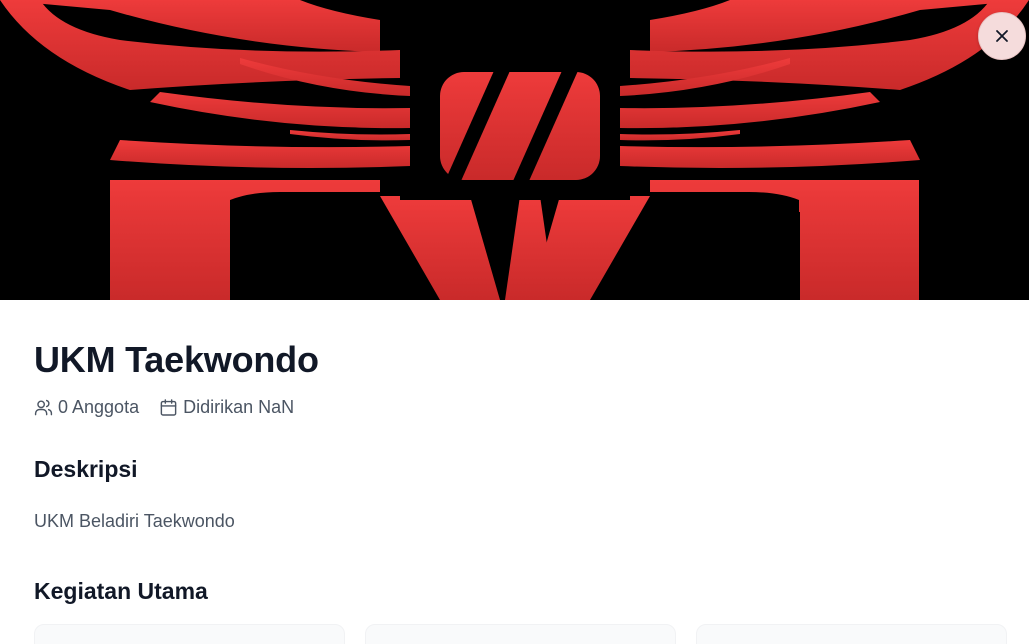 The width and height of the screenshot is (1029, 644). What do you see at coordinates (121, 591) in the screenshot?
I see `activities-heading: Kegiatan Utama` at bounding box center [121, 591].